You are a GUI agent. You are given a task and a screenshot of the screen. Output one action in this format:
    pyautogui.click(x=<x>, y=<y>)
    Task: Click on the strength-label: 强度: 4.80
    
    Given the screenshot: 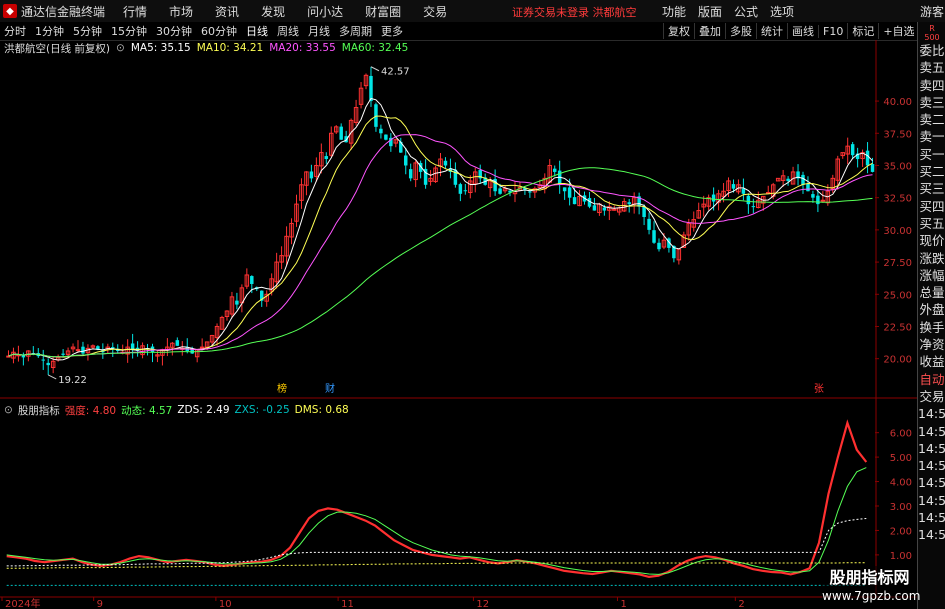 What is the action you would take?
    pyautogui.click(x=90, y=410)
    